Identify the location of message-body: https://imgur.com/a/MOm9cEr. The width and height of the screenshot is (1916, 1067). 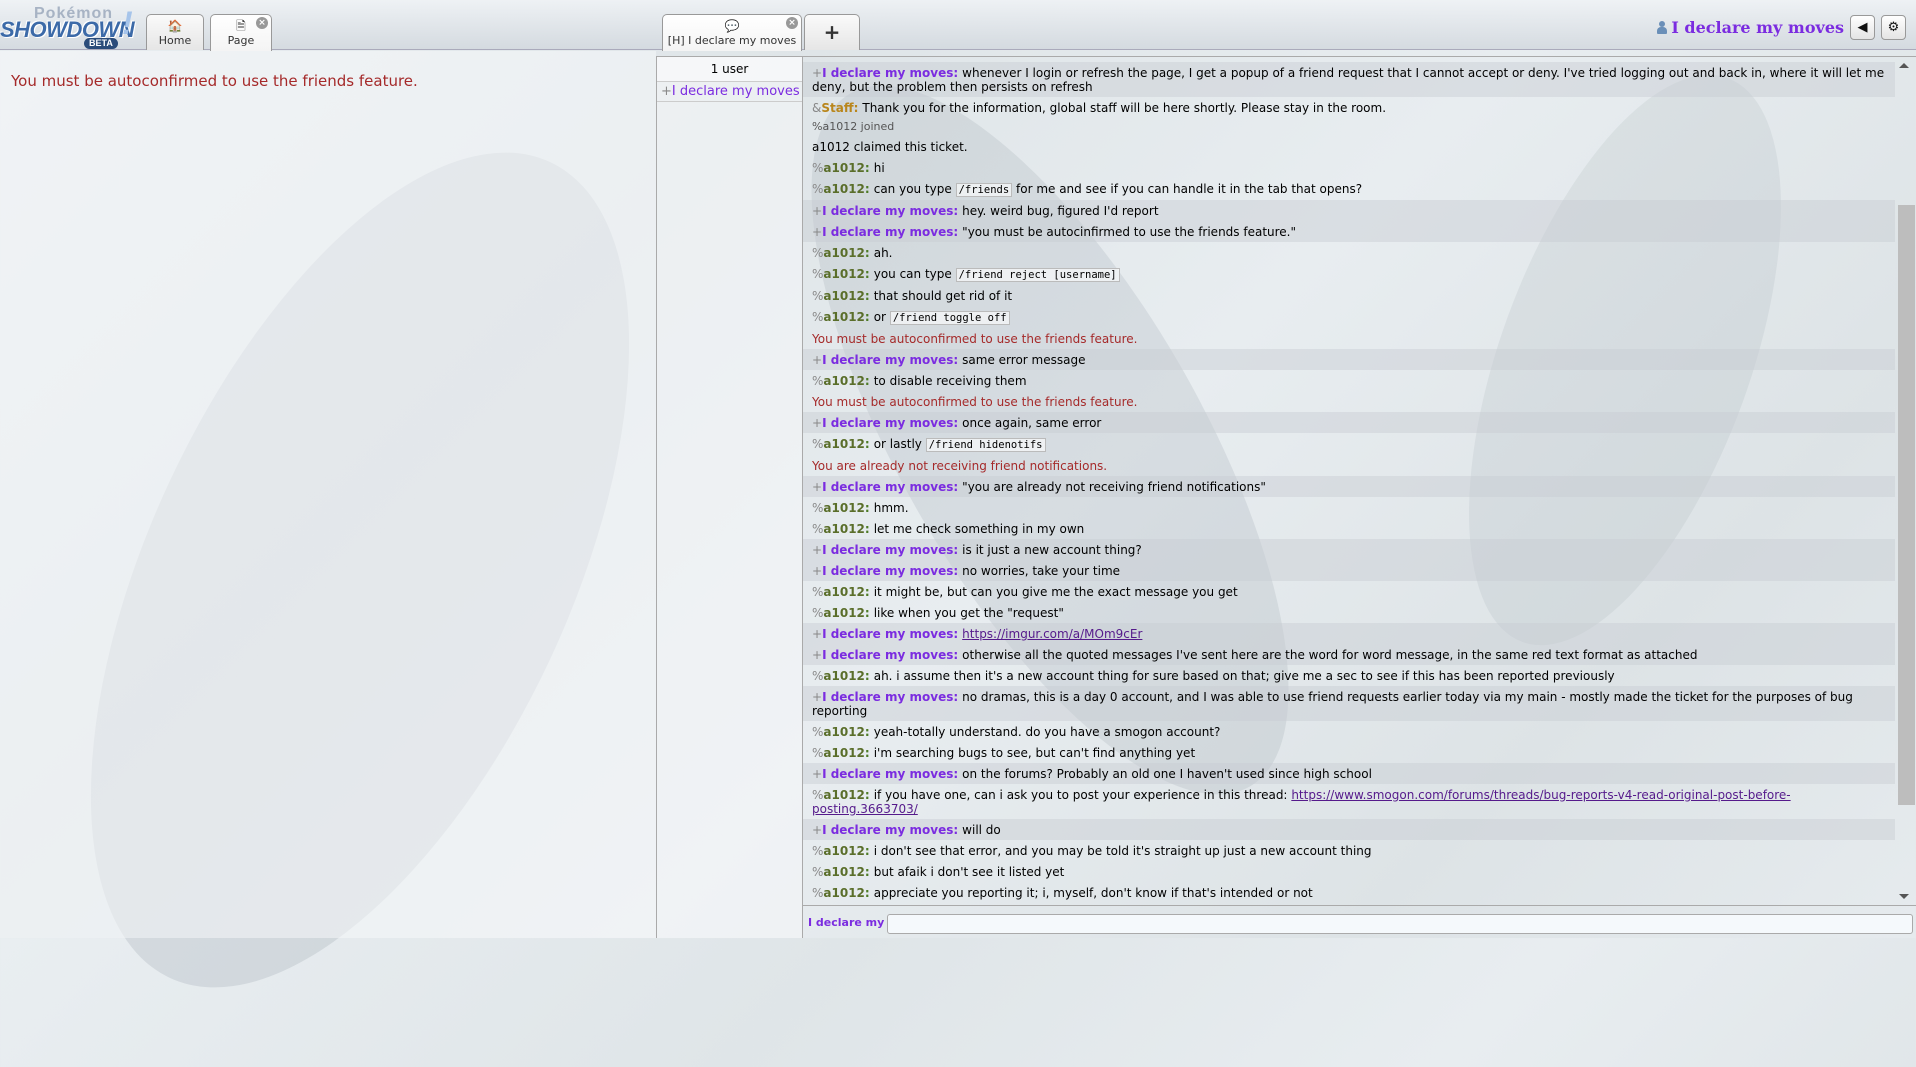
(1052, 634).